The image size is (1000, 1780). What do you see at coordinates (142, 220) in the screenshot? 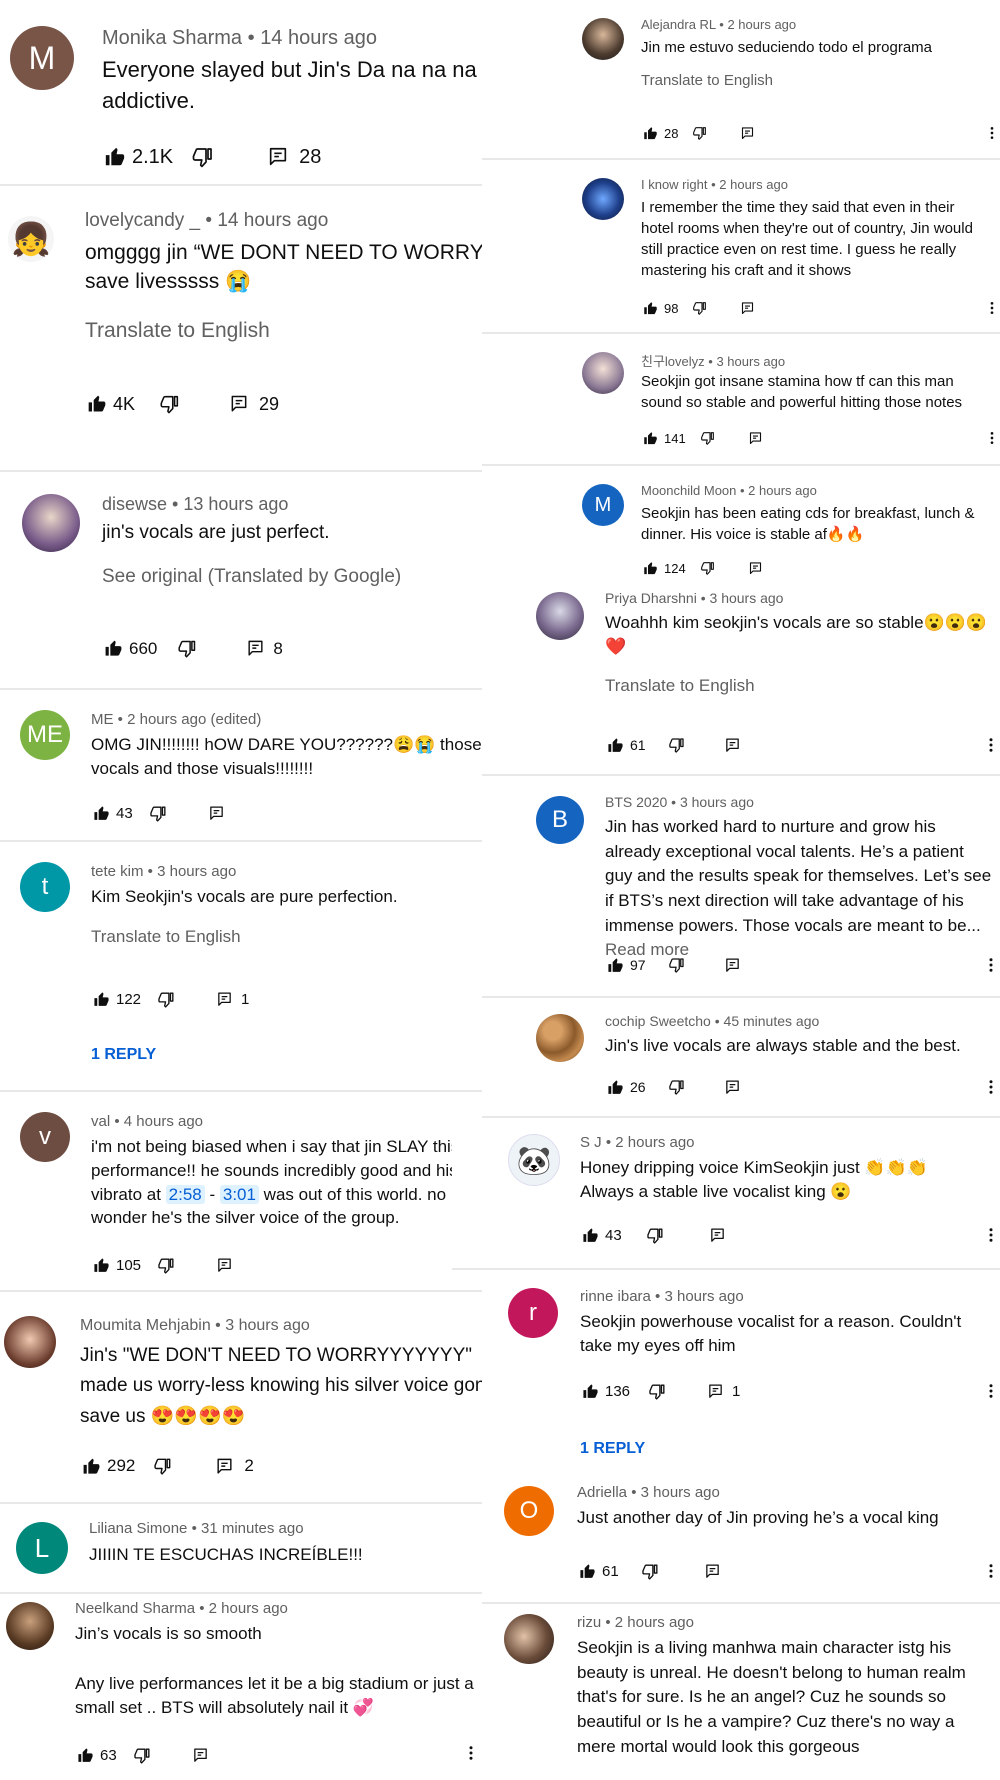
I see `author-name: lovelycandy _` at bounding box center [142, 220].